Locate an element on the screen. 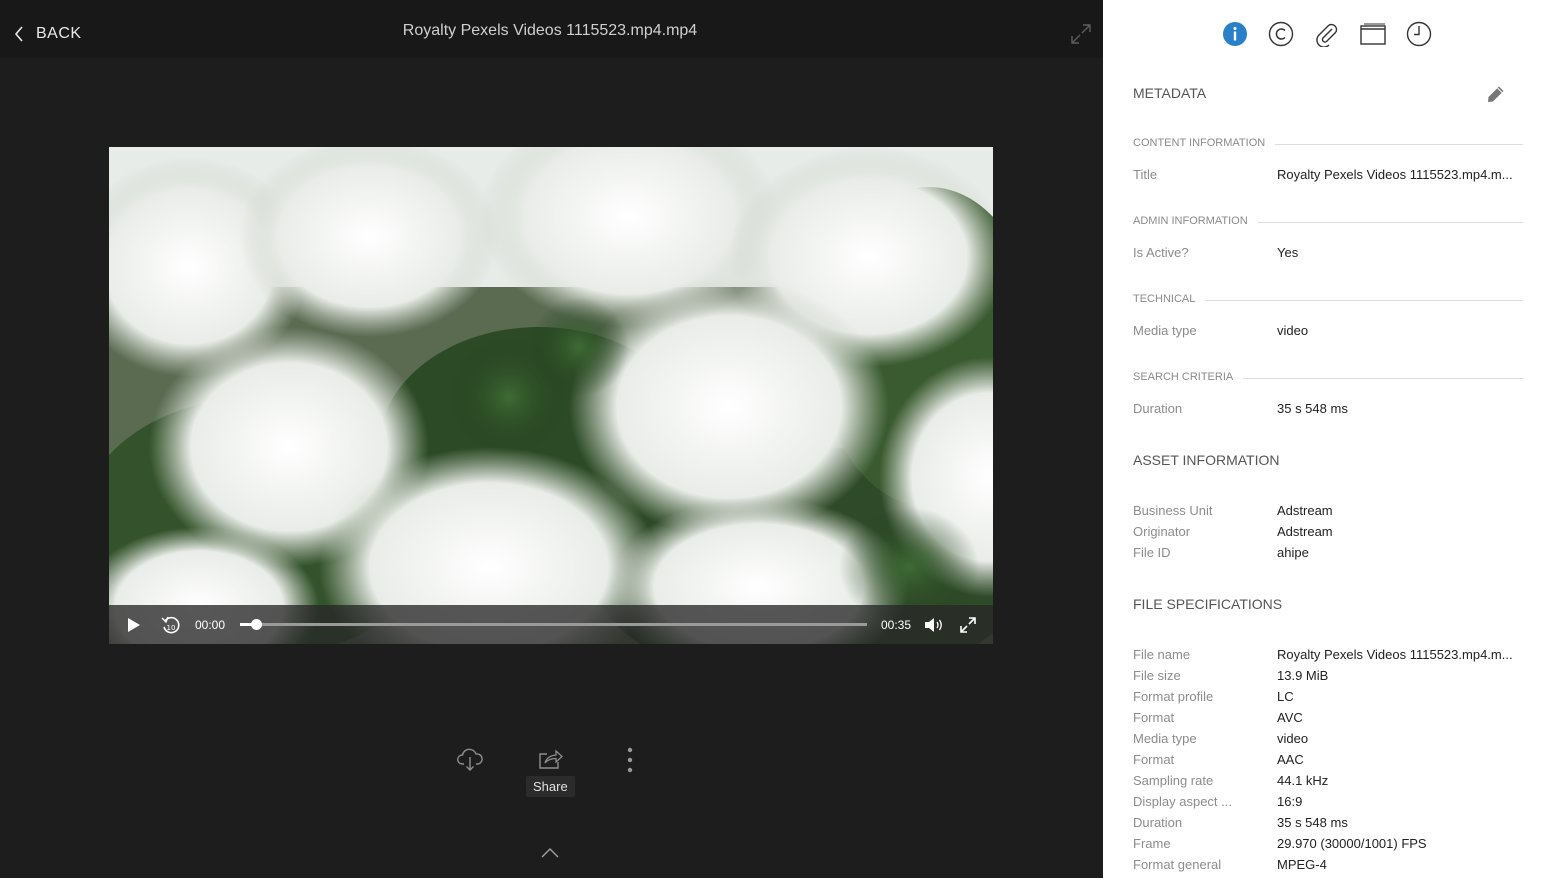  meta-value: AAC is located at coordinates (1290, 759).